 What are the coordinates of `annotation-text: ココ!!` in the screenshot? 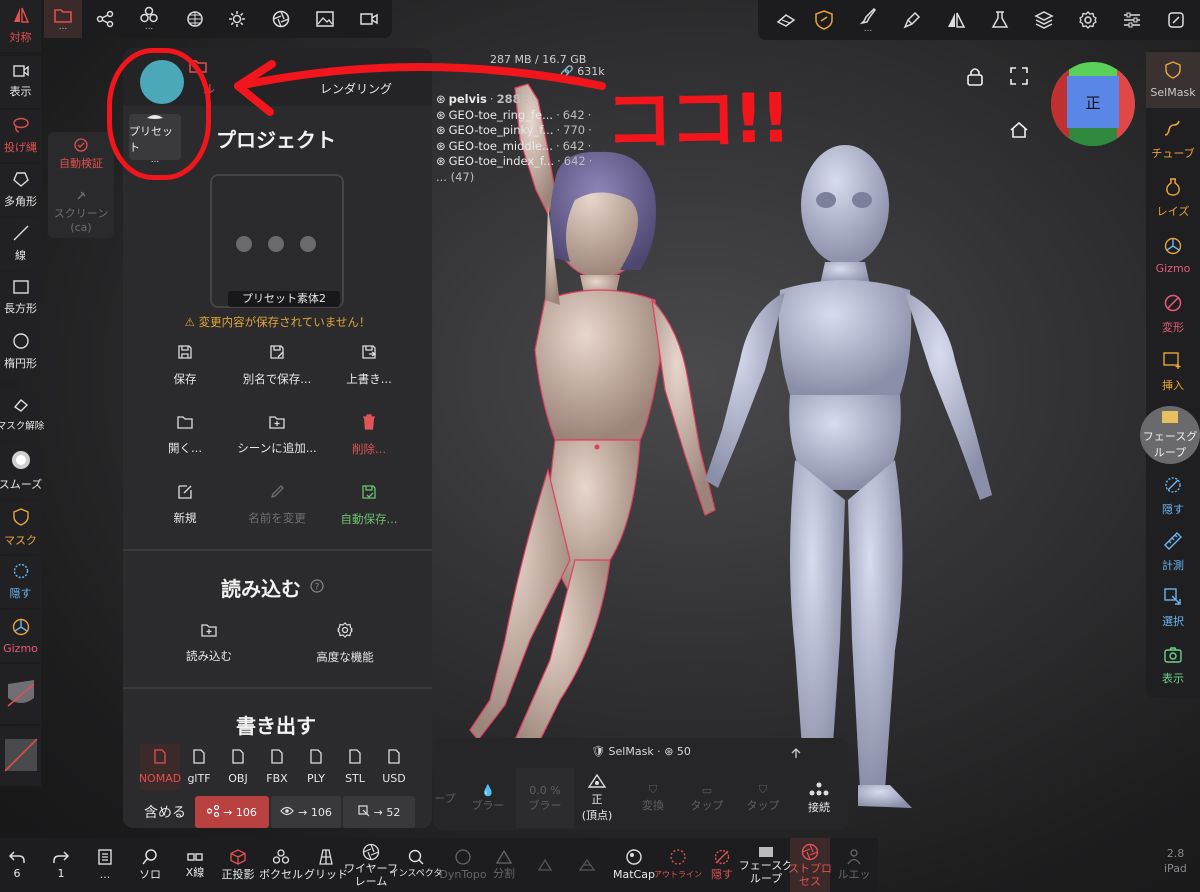 It's located at (696, 120).